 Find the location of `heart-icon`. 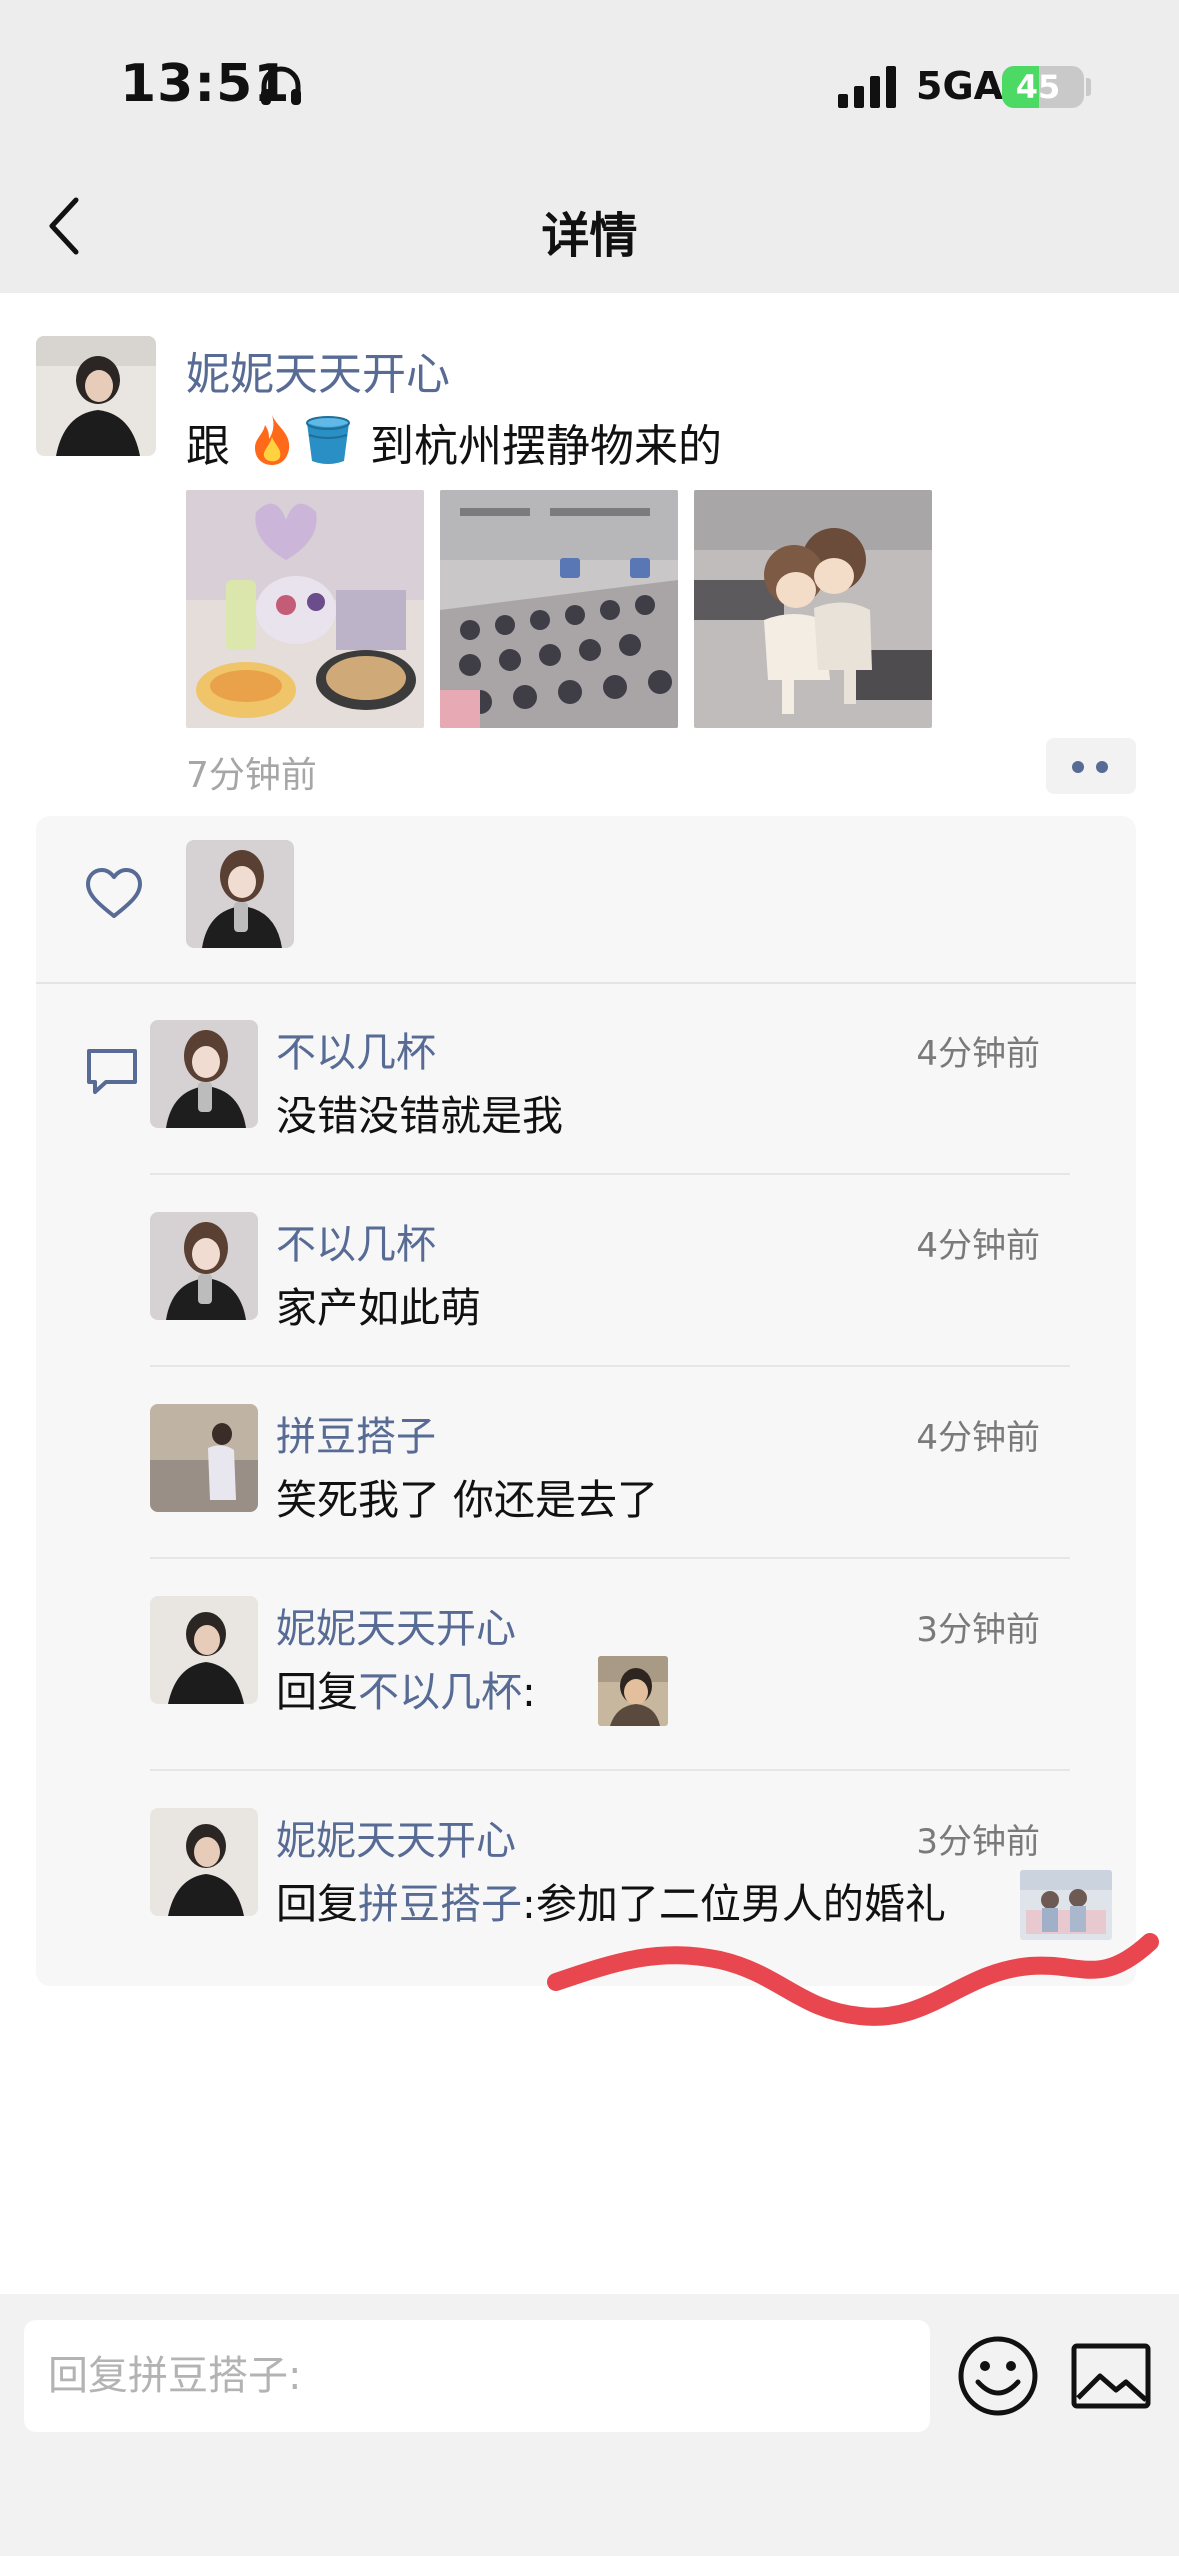

heart-icon is located at coordinates (114, 893).